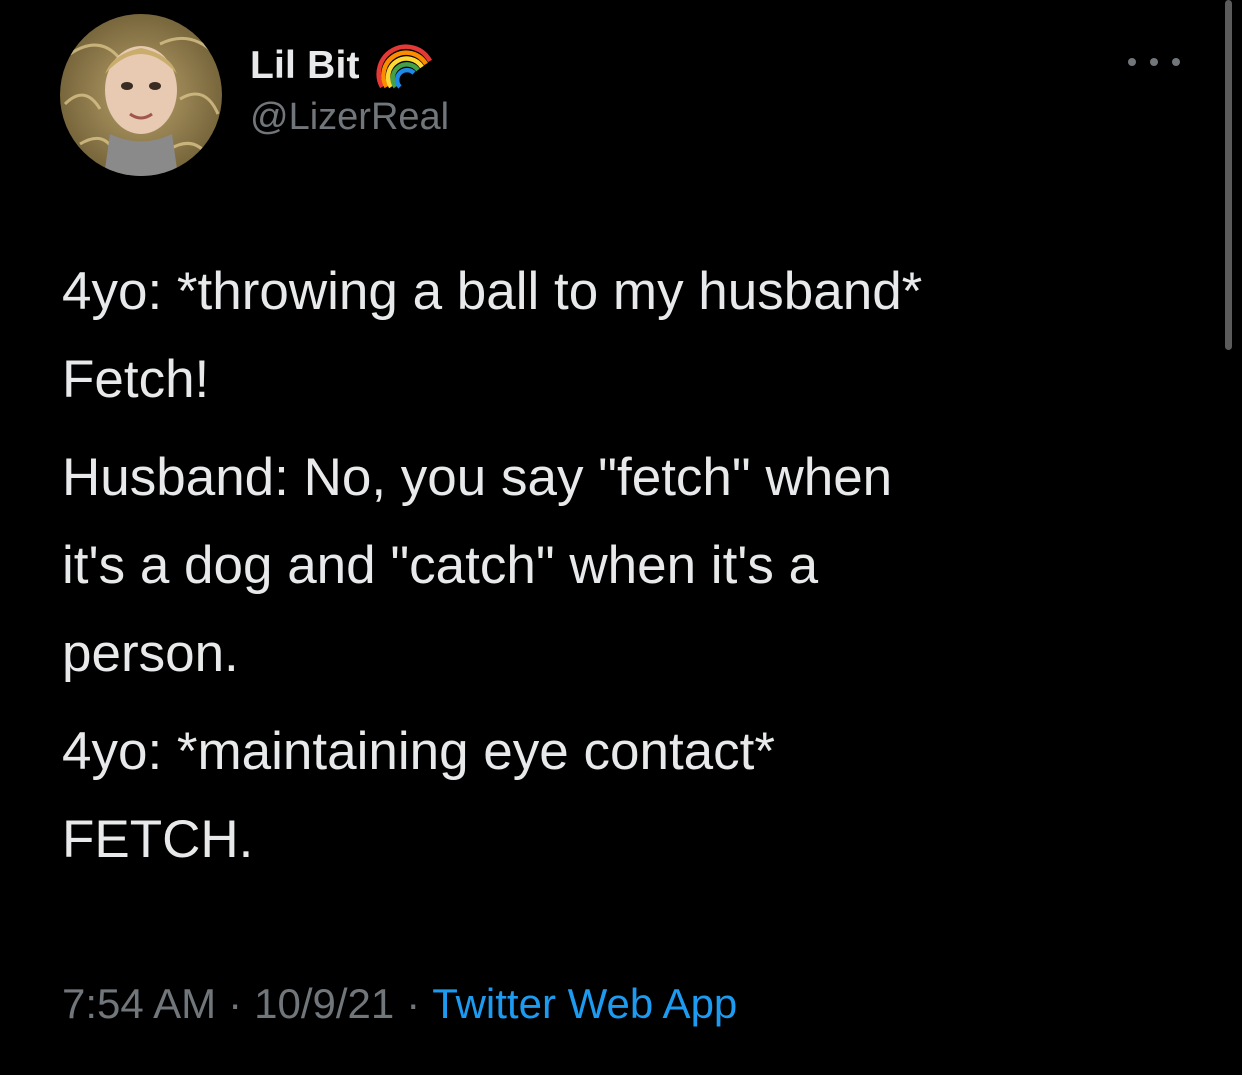 The image size is (1242, 1075). Describe the element at coordinates (440, 565) in the screenshot. I see `tweet-line: it's a dog and "catch" when it's a` at that location.